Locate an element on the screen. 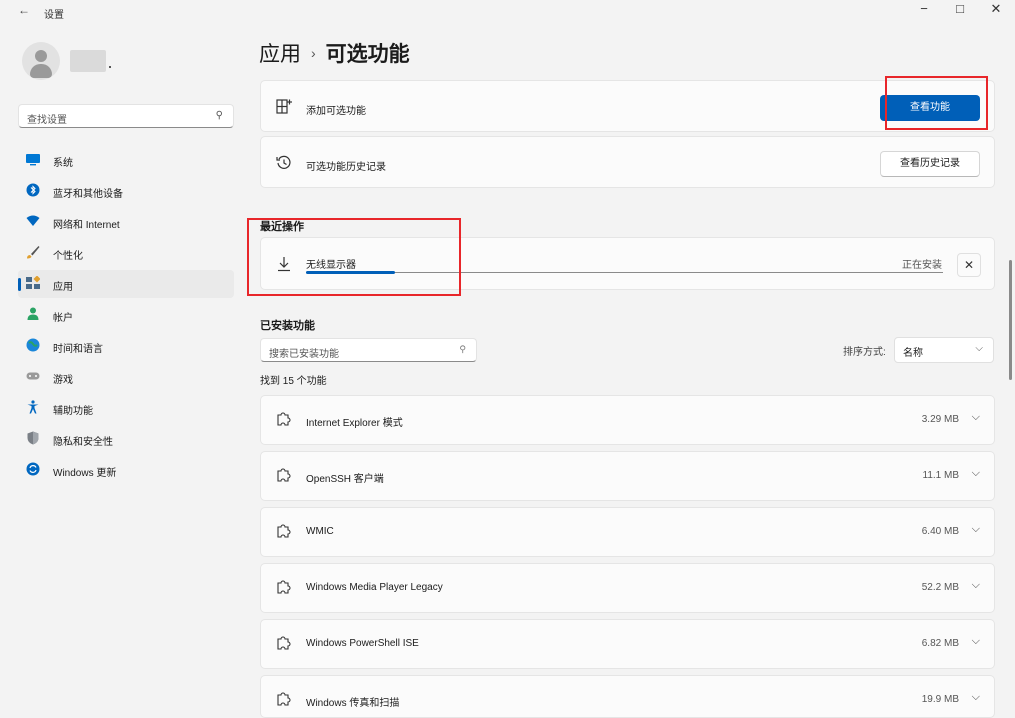 The width and height of the screenshot is (1015, 718). found-count: 找到 15 个功能 is located at coordinates (293, 381).